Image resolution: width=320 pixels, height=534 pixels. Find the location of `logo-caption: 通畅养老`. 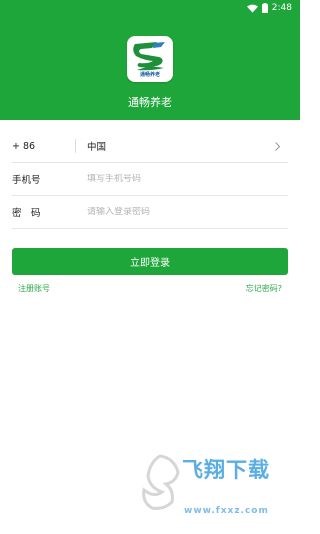

logo-caption: 通畅养老 is located at coordinates (149, 75).